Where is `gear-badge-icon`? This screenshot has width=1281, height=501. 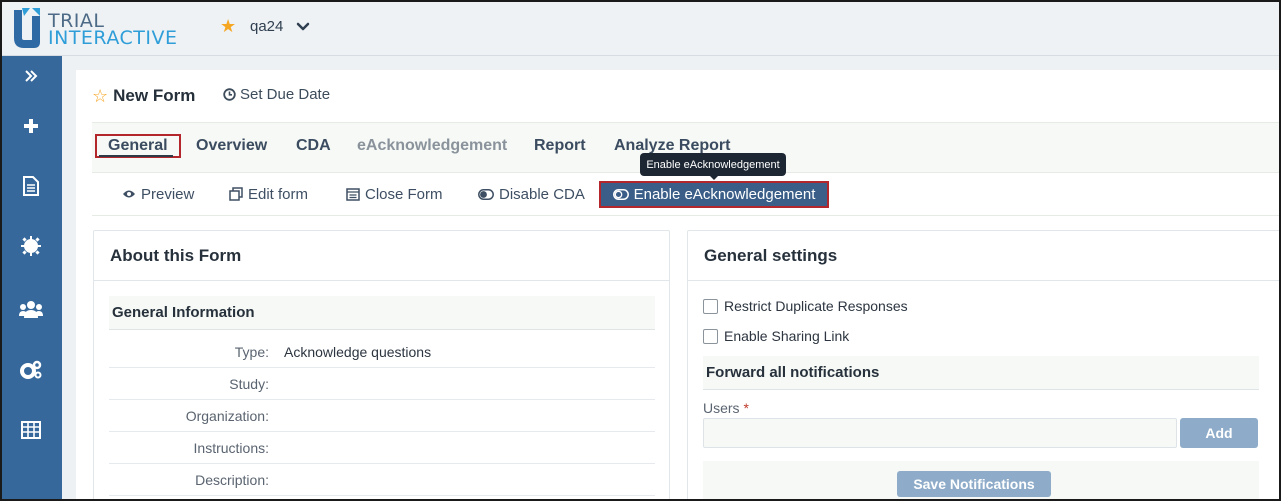 gear-badge-icon is located at coordinates (31, 246).